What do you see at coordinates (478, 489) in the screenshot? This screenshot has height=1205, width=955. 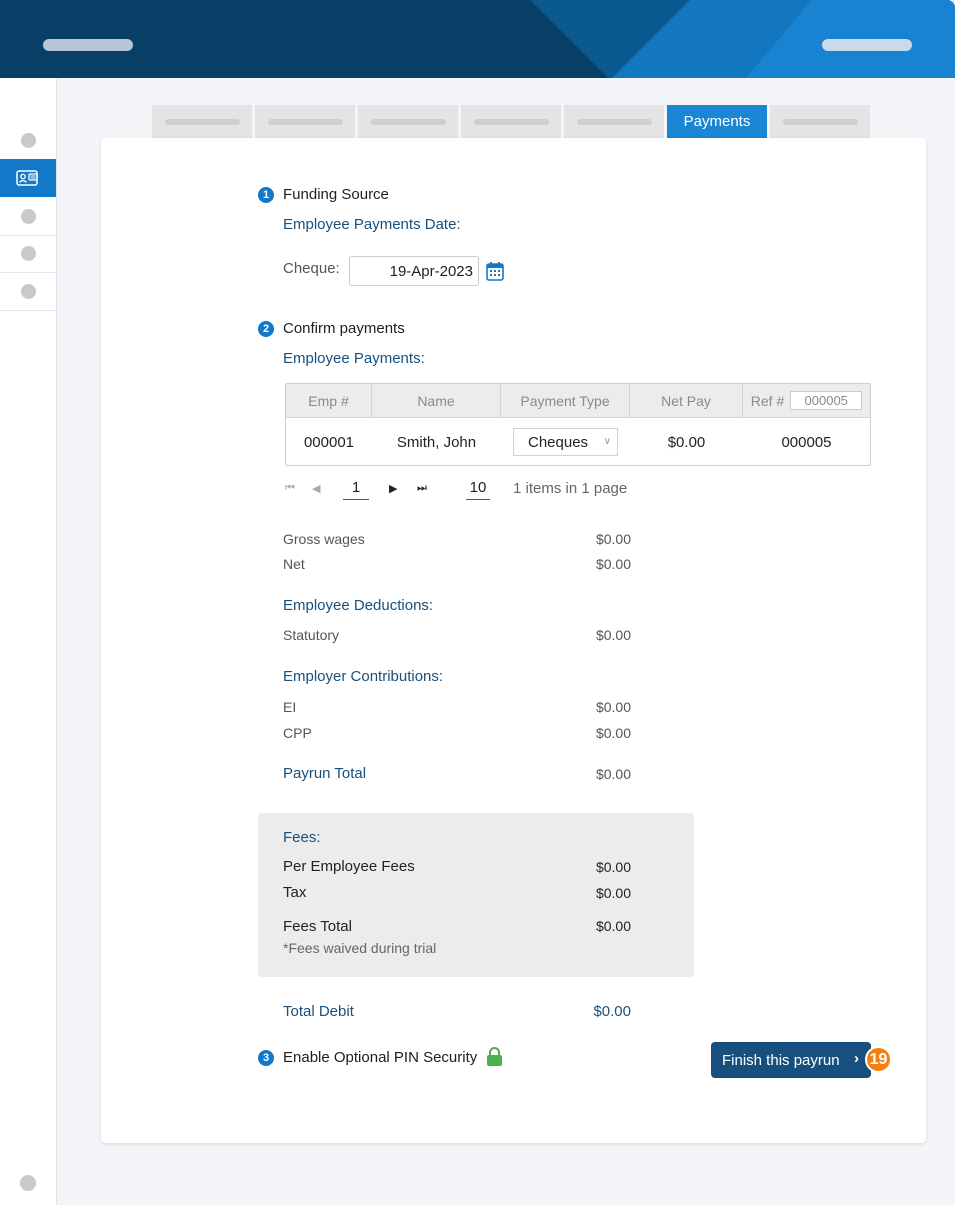 I see `page-size-selector: 10` at bounding box center [478, 489].